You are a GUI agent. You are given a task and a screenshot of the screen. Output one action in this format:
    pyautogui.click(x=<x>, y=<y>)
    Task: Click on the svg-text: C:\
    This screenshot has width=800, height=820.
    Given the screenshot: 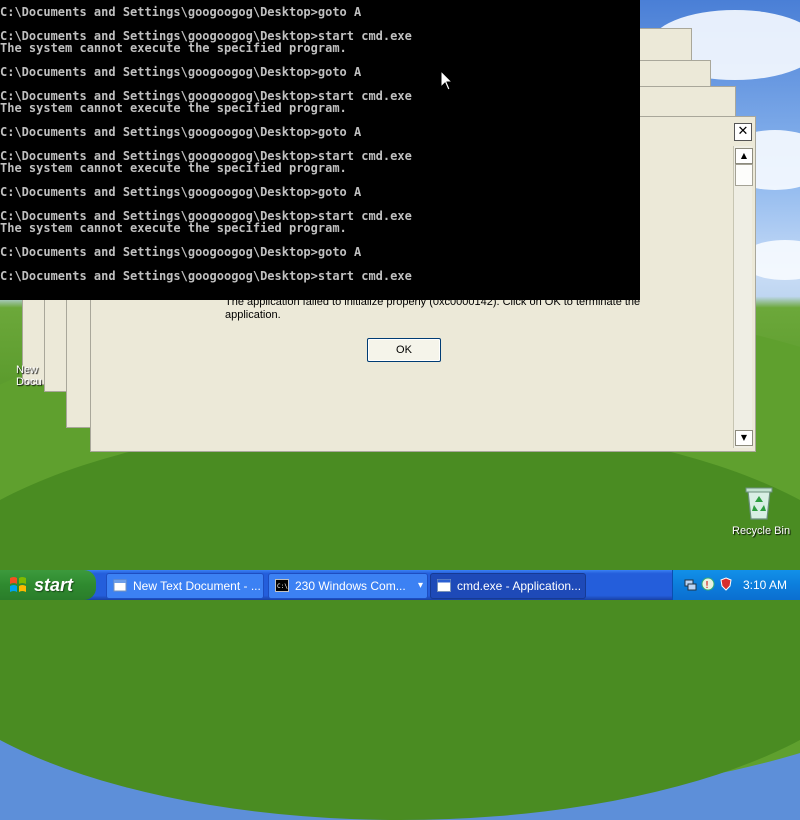 What is the action you would take?
    pyautogui.click(x=282, y=586)
    